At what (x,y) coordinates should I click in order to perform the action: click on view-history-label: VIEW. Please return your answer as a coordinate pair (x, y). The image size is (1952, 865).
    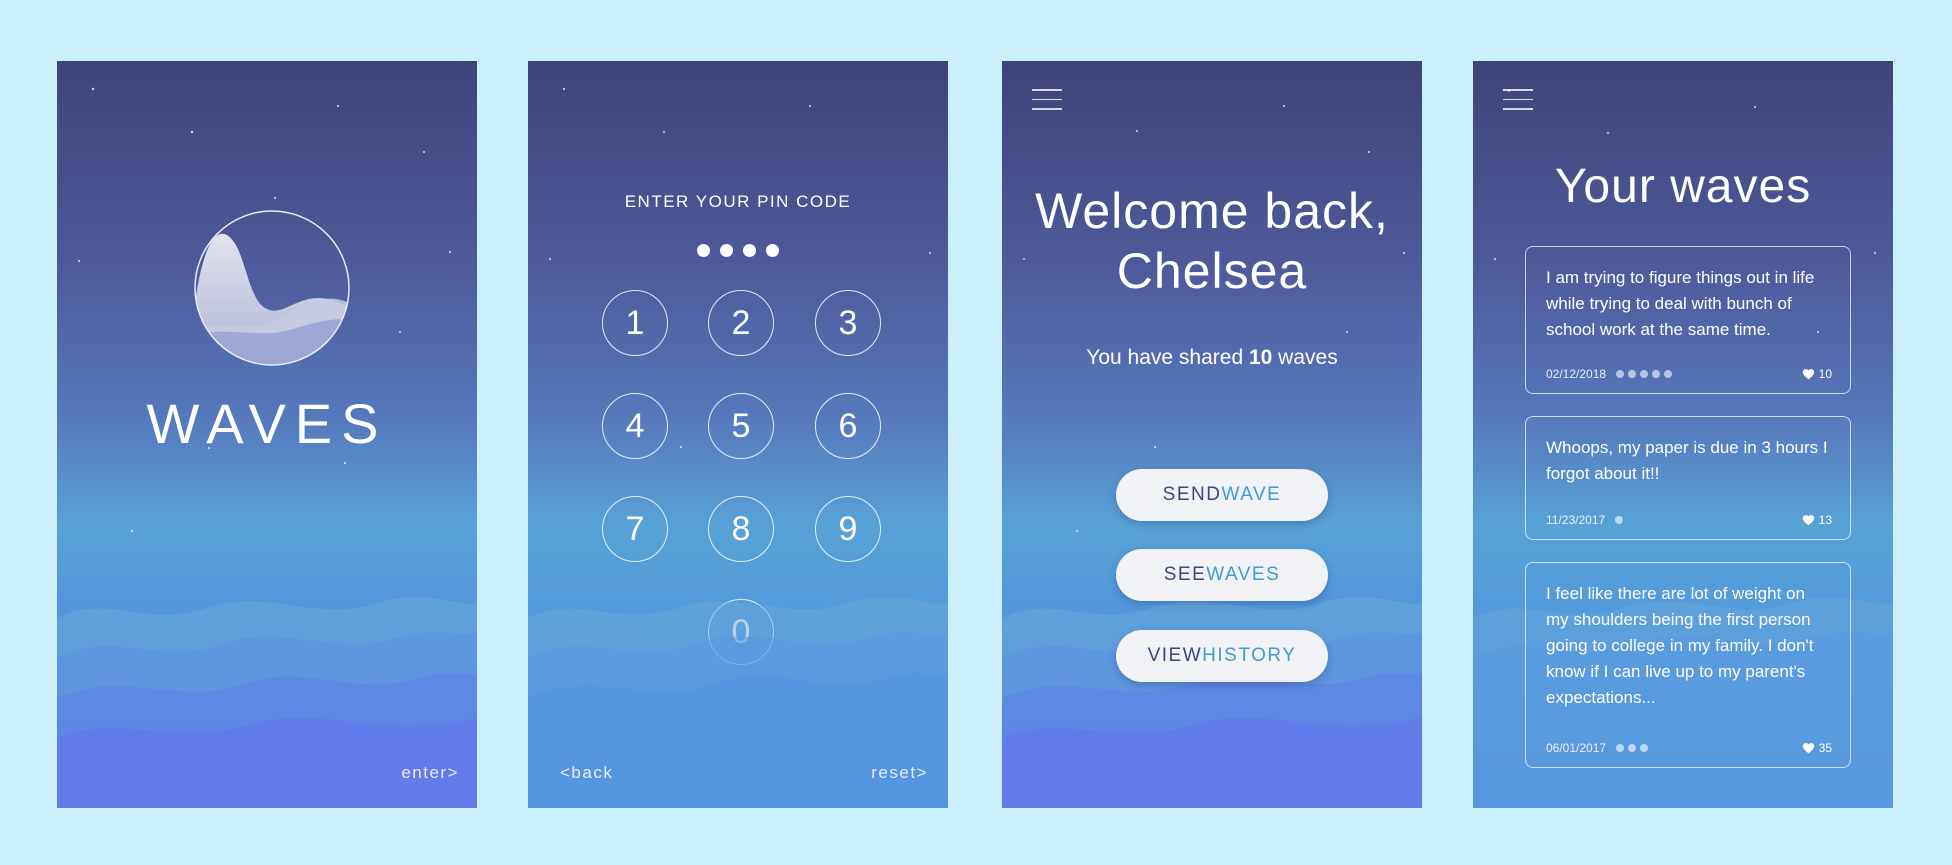
    Looking at the image, I should click on (1175, 655).